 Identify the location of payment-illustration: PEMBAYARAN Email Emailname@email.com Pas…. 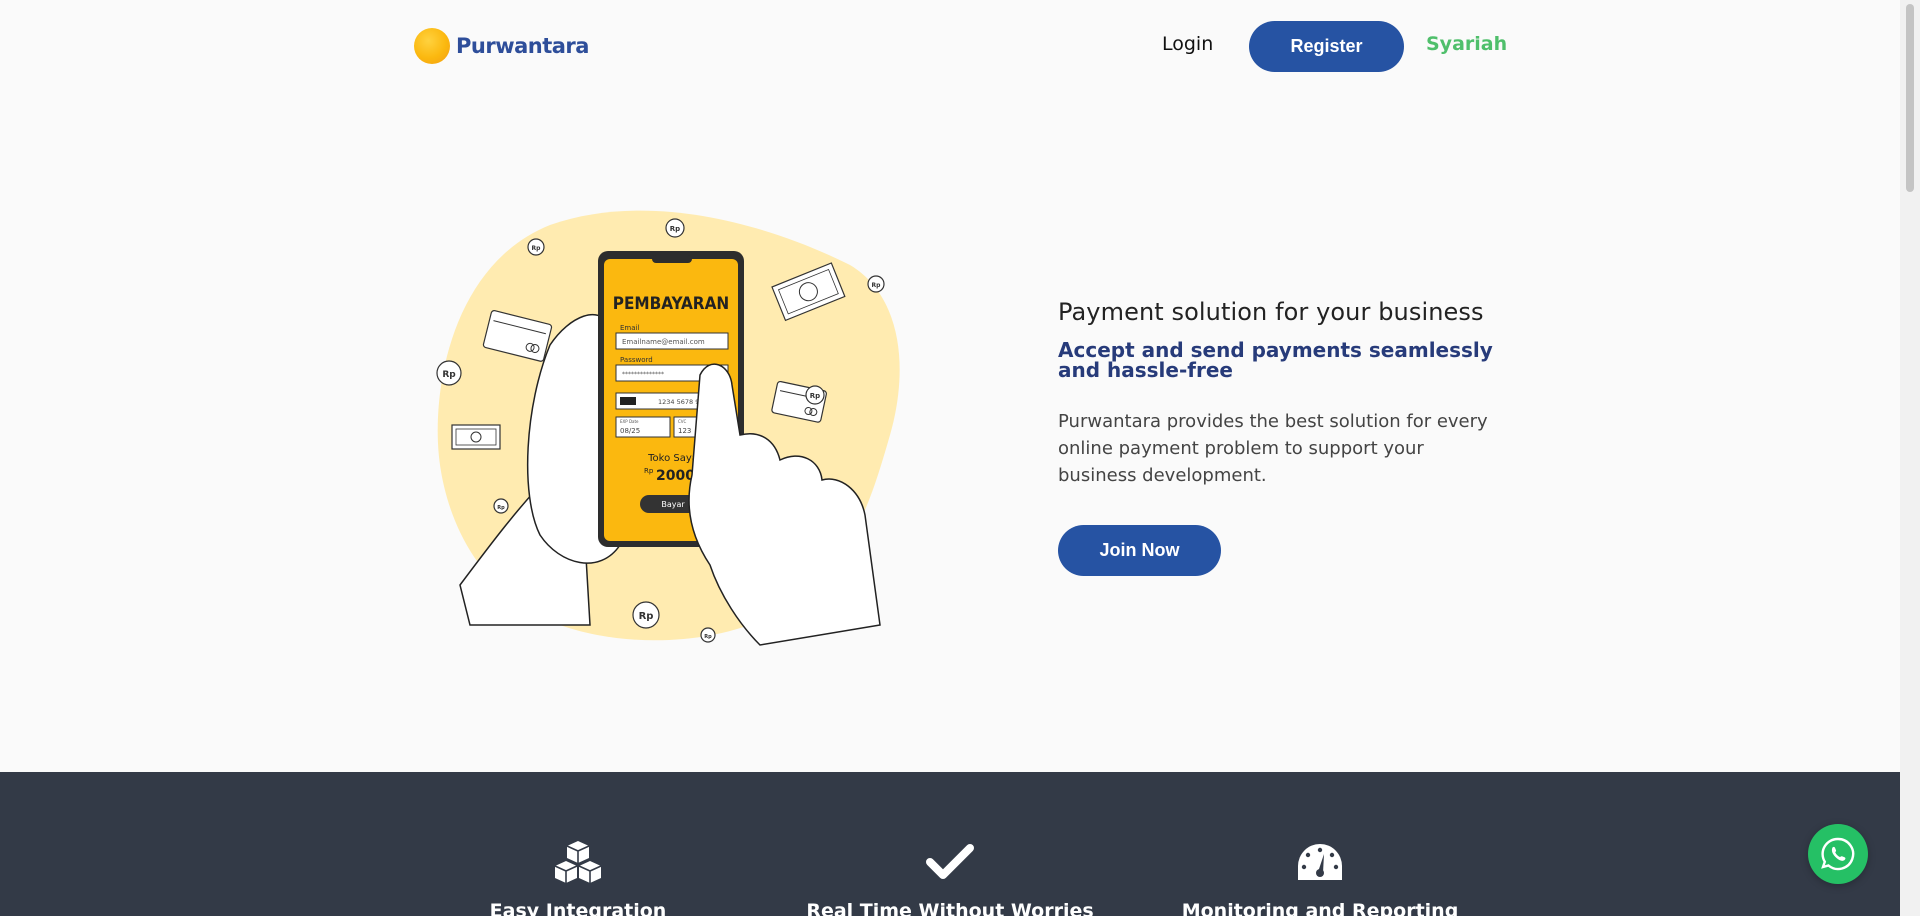
(668, 428).